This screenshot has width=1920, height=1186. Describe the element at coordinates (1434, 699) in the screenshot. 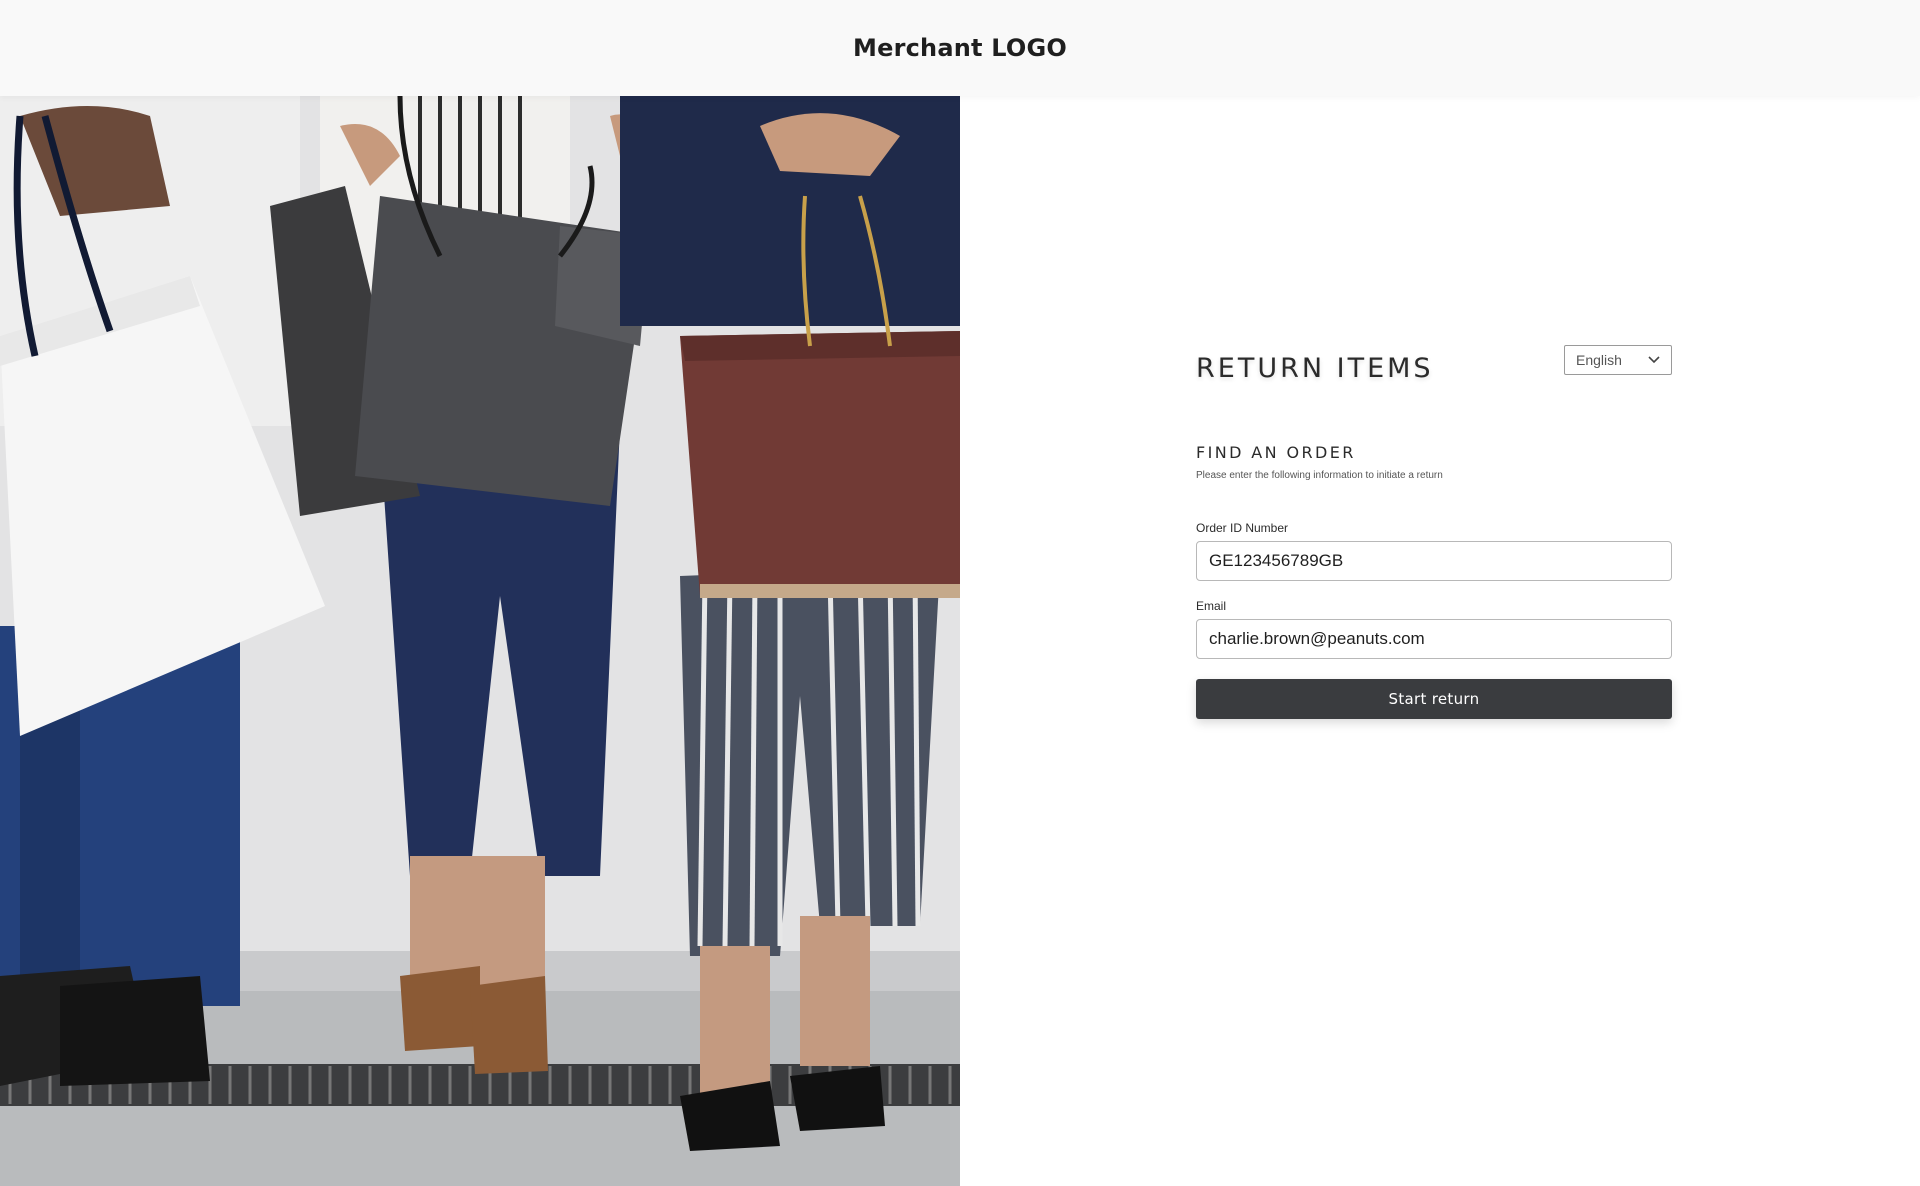

I see `start-return-button: Start return` at that location.